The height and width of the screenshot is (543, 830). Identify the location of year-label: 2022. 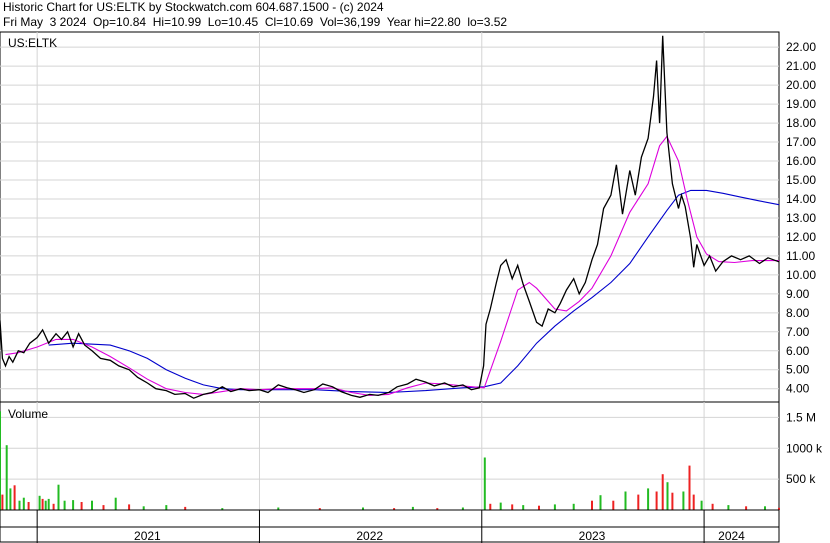
(369, 536).